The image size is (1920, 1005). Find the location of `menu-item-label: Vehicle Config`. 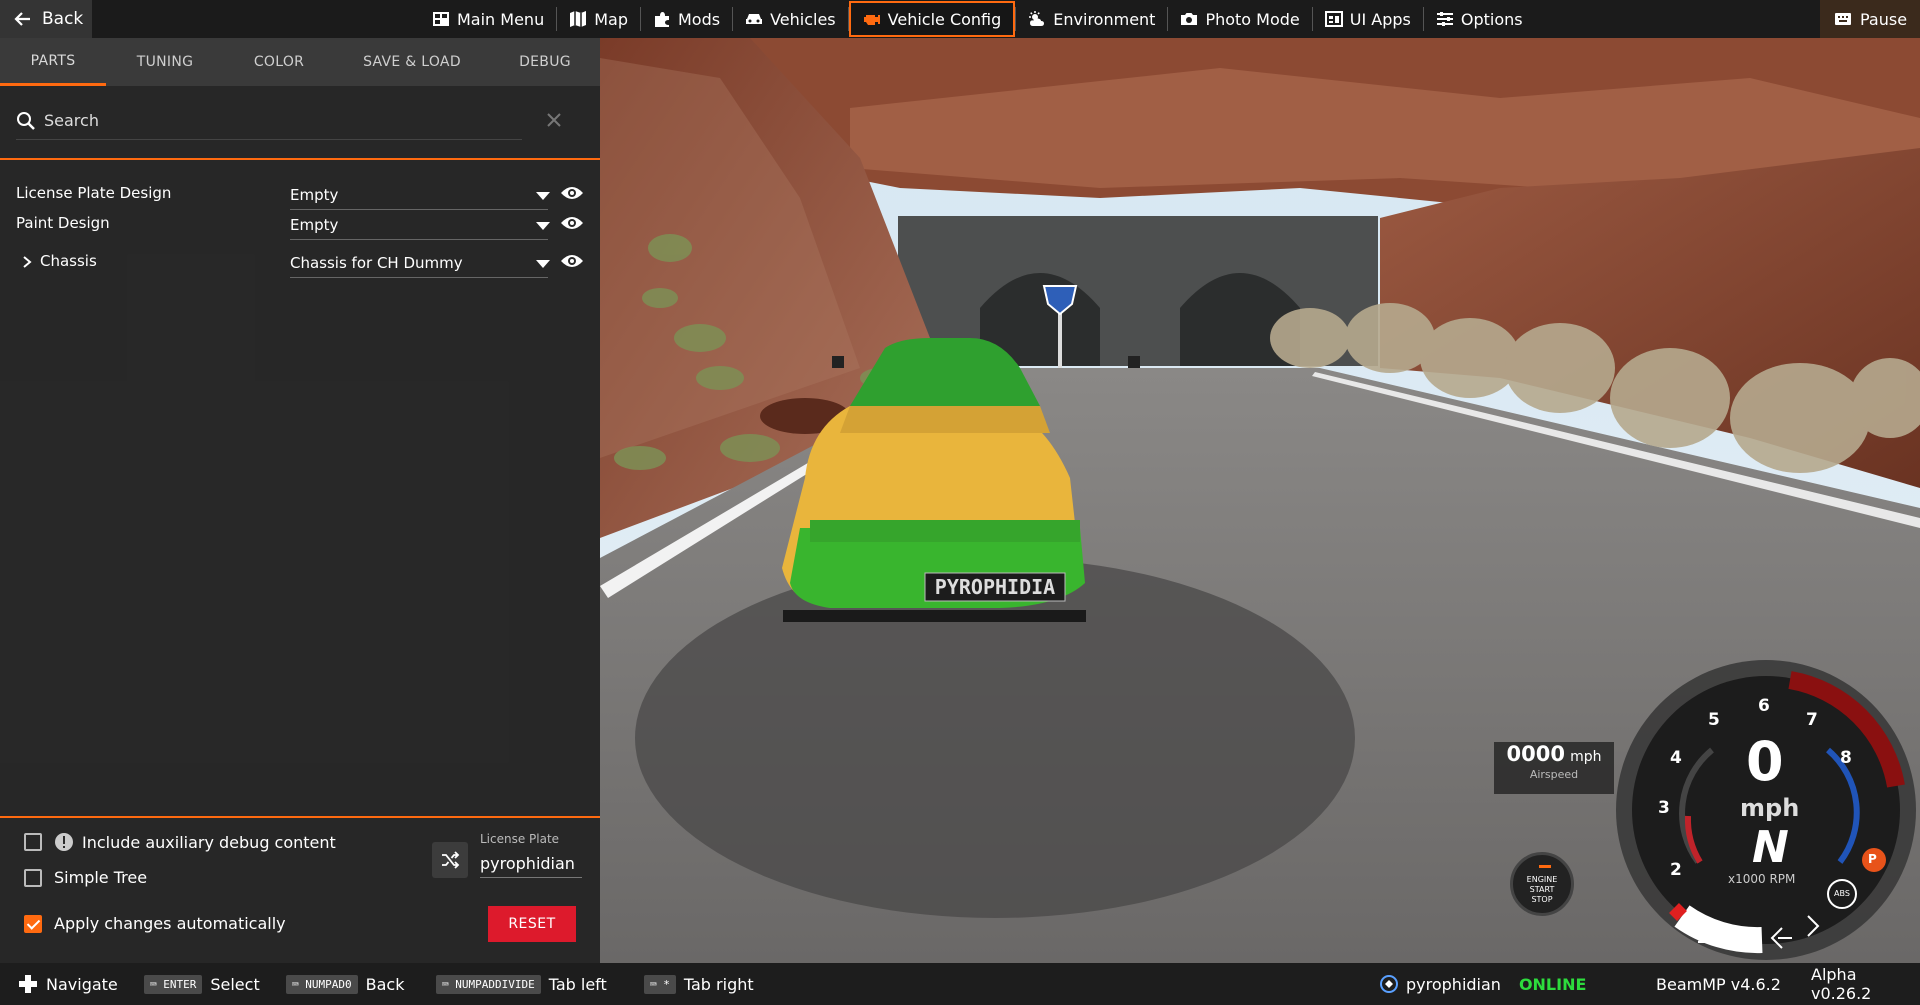

menu-item-label: Vehicle Config is located at coordinates (944, 19).